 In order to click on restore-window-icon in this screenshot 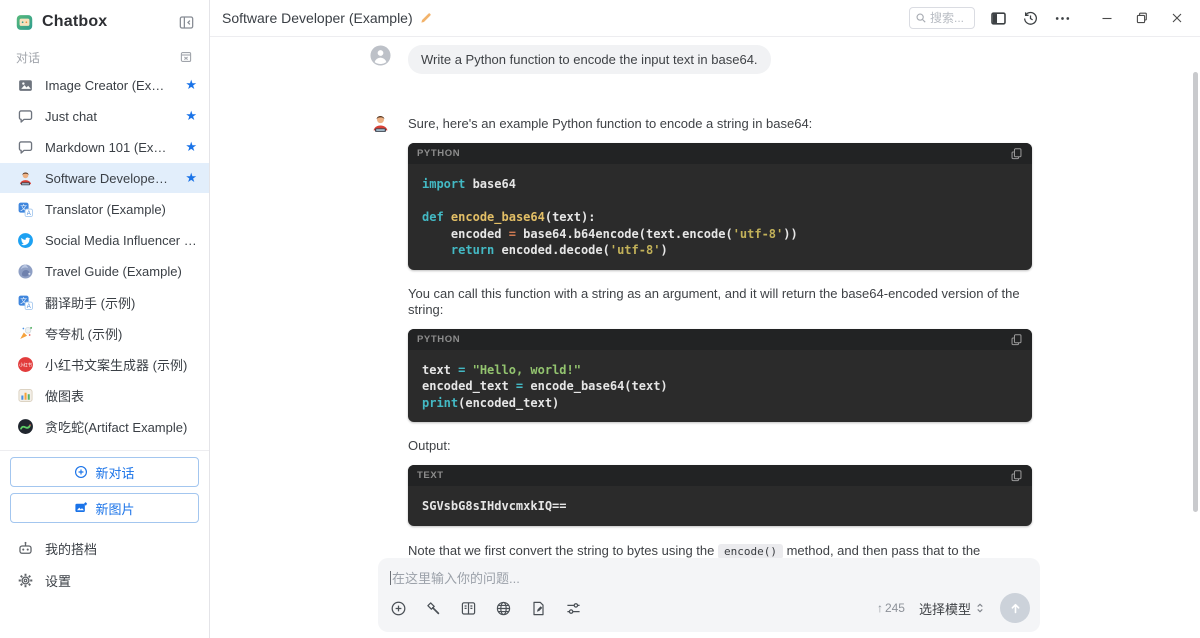, I will do `click(1142, 18)`.